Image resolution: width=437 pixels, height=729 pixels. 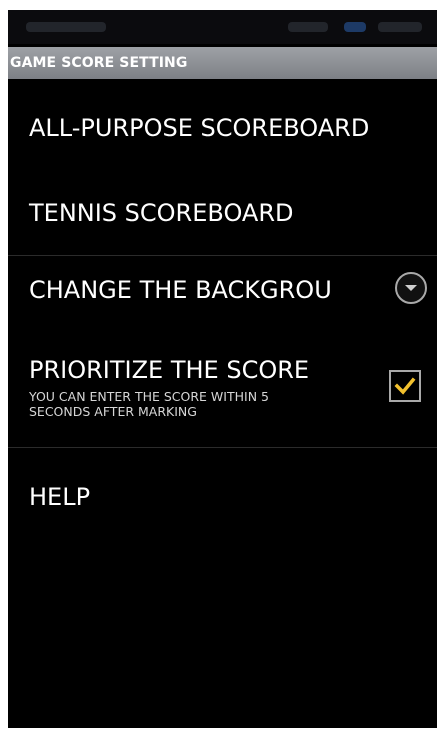 I want to click on menu-item-all-purpose-scoreboard: ALL-PURPOSE SCOREBOARD, so click(x=222, y=128).